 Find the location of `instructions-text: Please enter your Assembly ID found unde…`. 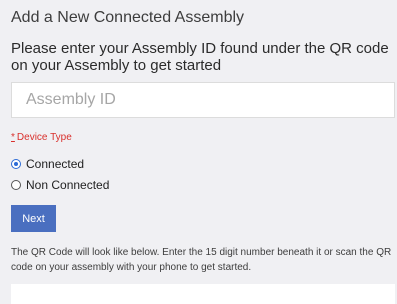

instructions-text: Please enter your Assembly ID found unde… is located at coordinates (200, 57).